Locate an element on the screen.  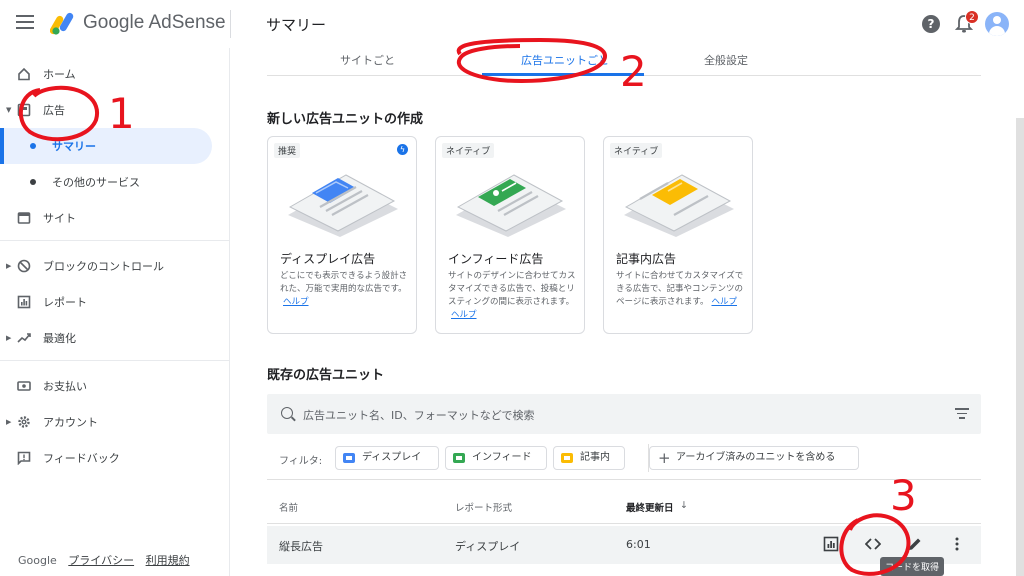
sidebar-item-ads: ▼ 広告 is located at coordinates (114, 110).